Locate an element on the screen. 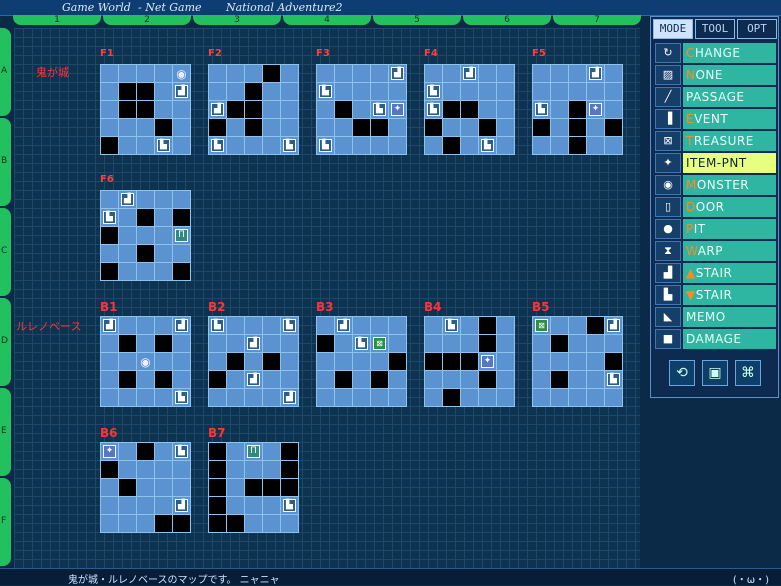  floor-map: ▙ ✦ is located at coordinates (469, 361).